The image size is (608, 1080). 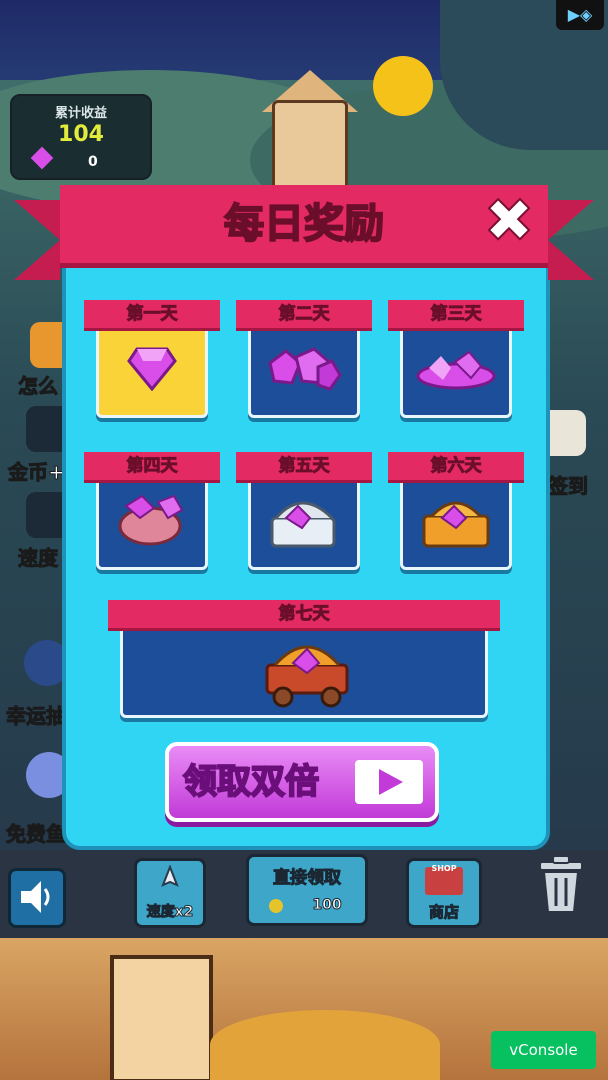 I want to click on day-ribbon: 第一天, so click(x=152, y=314).